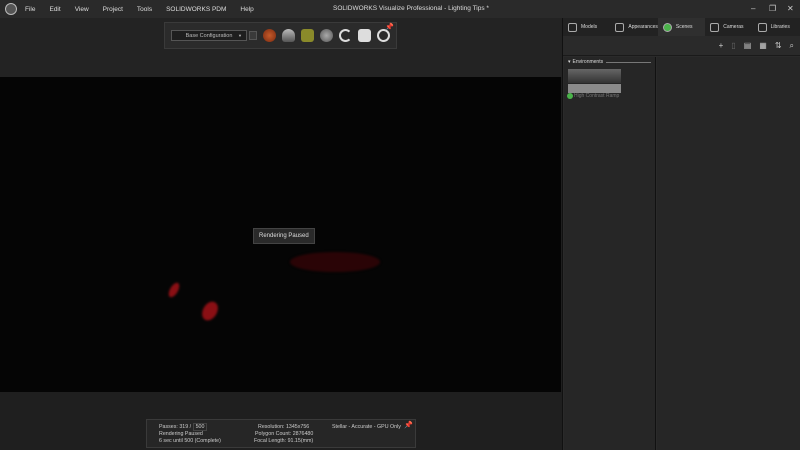 Image resolution: width=800 pixels, height=450 pixels. Describe the element at coordinates (733, 27) in the screenshot. I see `tab-label: Cameras` at that location.